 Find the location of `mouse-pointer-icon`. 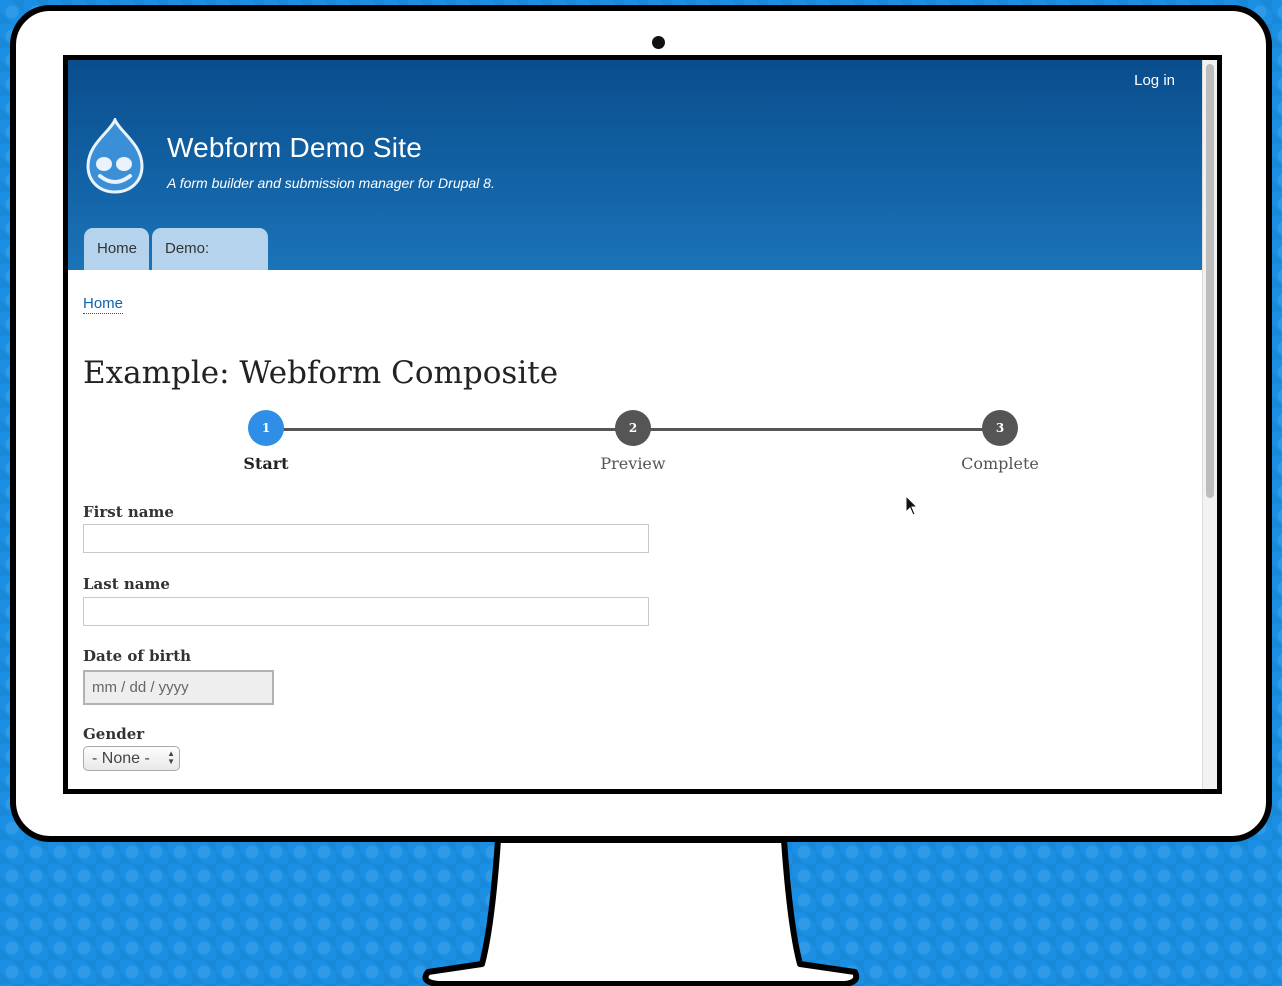

mouse-pointer-icon is located at coordinates (912, 505).